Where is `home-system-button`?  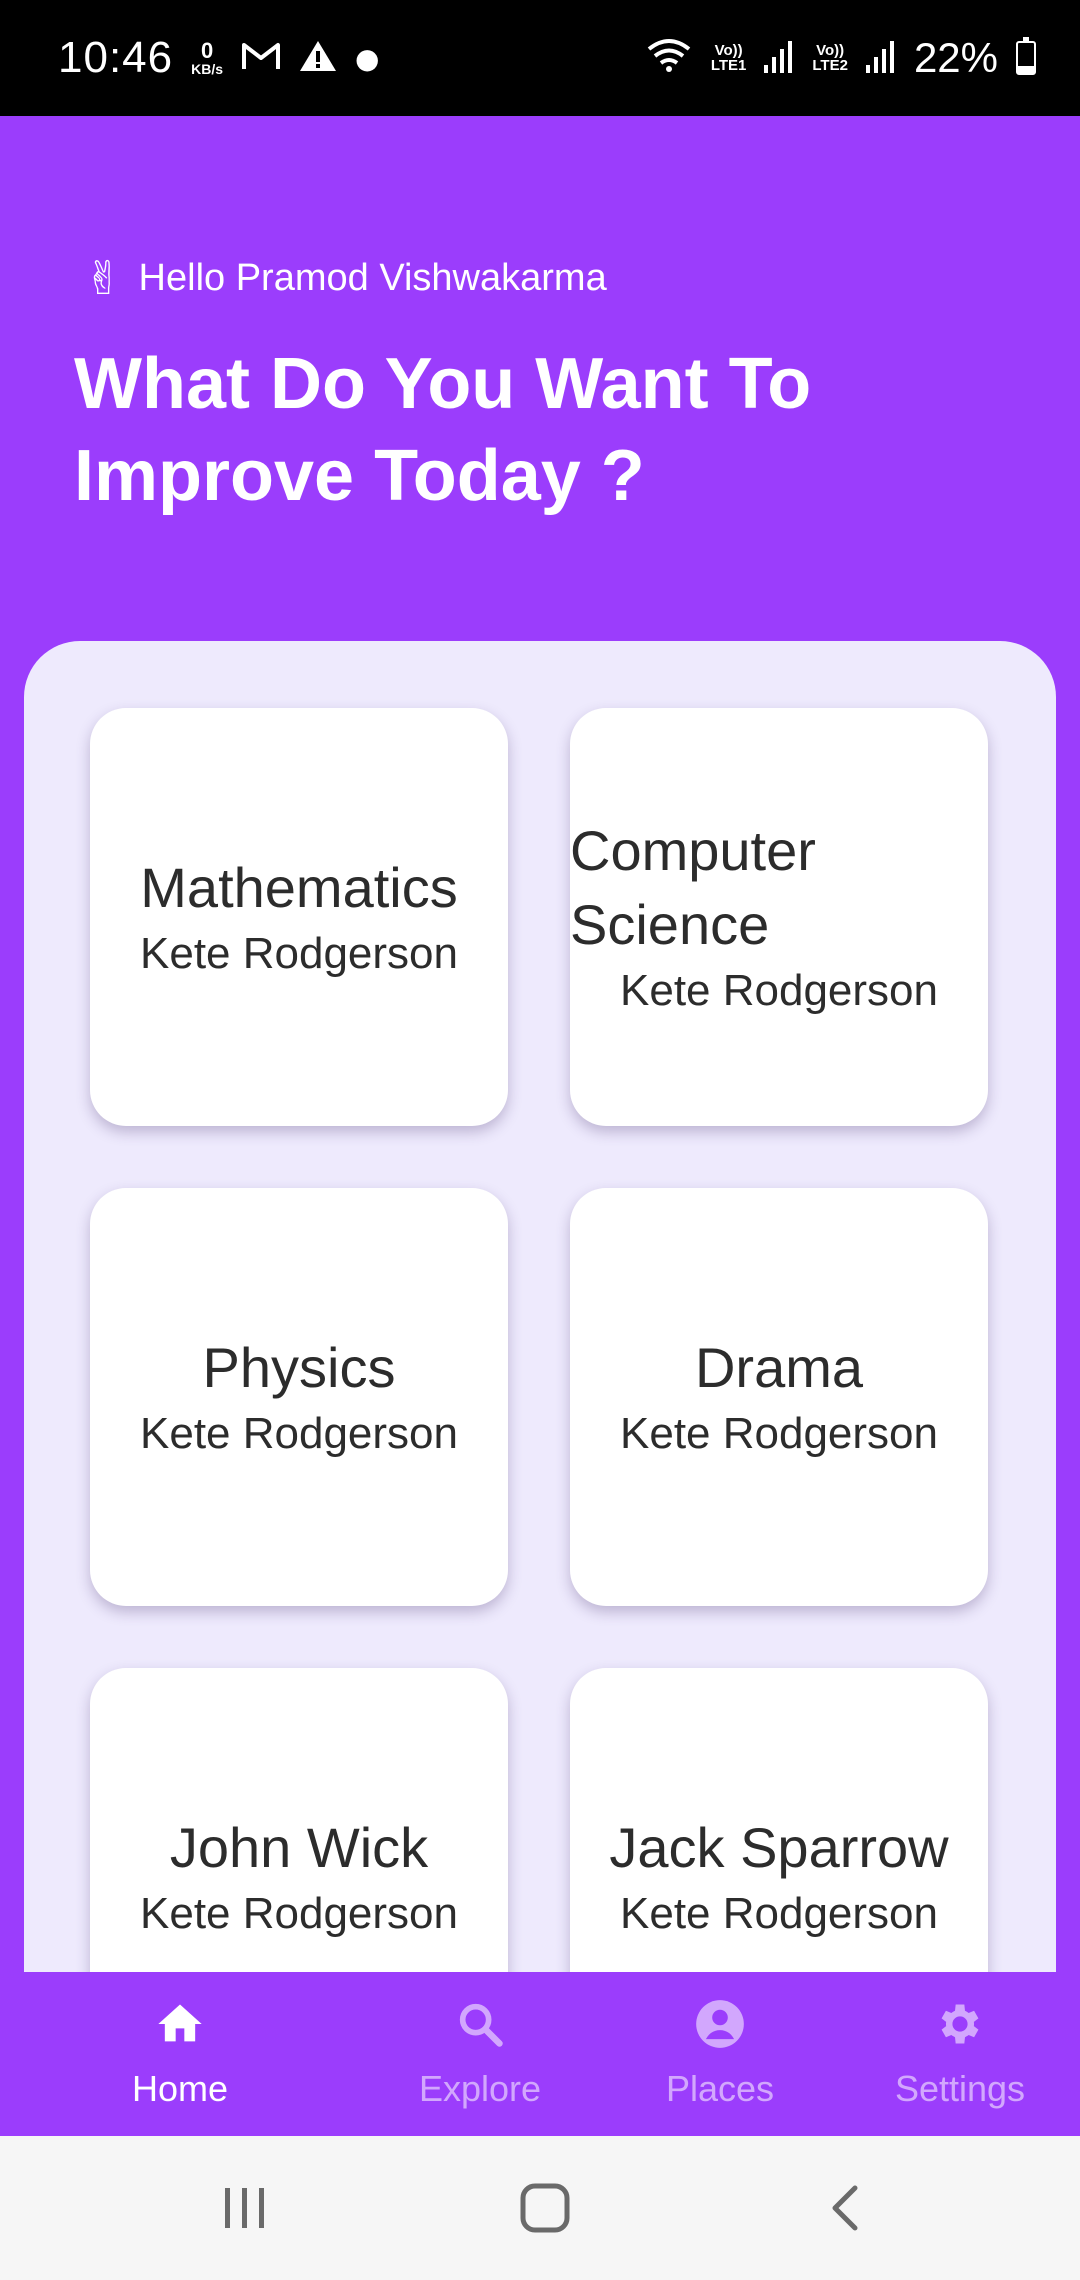
home-system-button is located at coordinates (545, 2208).